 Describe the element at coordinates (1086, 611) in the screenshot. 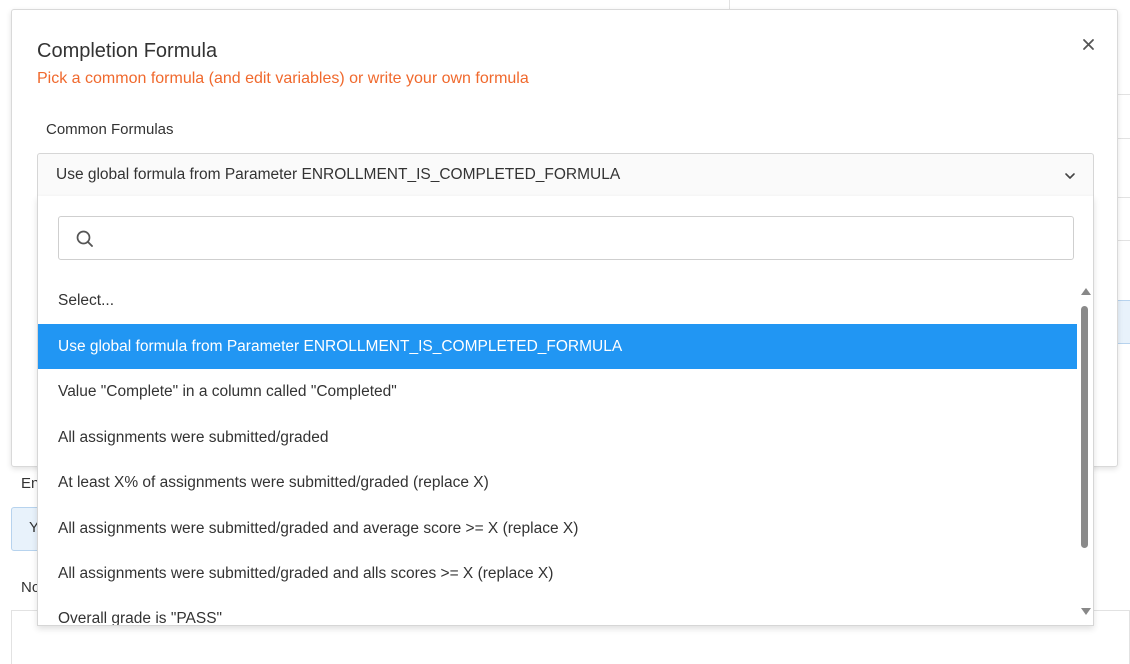

I see `scroll-down-arrow-icon` at that location.